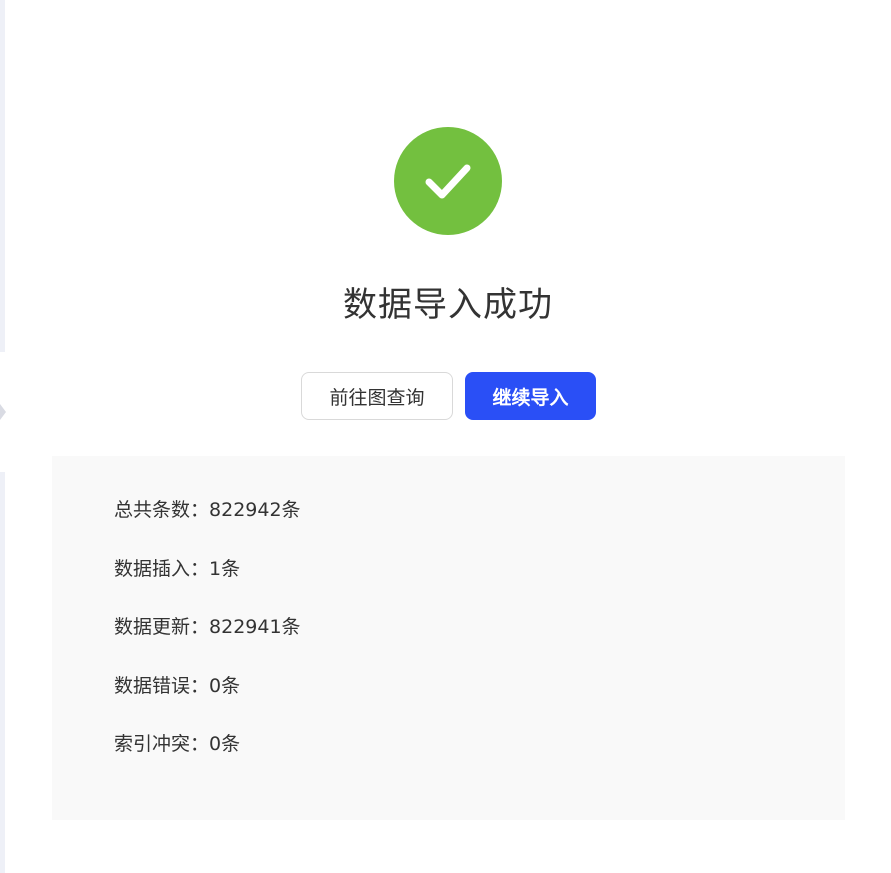 This screenshot has width=891, height=873. What do you see at coordinates (225, 569) in the screenshot?
I see `stat-value: 1条` at bounding box center [225, 569].